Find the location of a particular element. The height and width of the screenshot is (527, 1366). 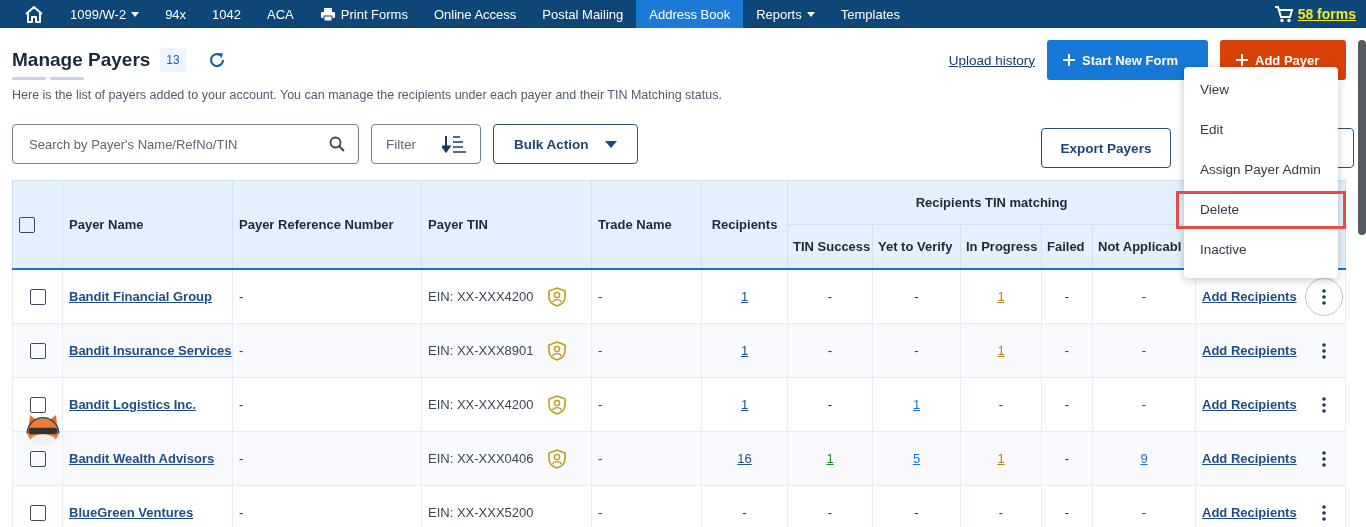

column-header: Recipients TIN matching is located at coordinates (991, 202).